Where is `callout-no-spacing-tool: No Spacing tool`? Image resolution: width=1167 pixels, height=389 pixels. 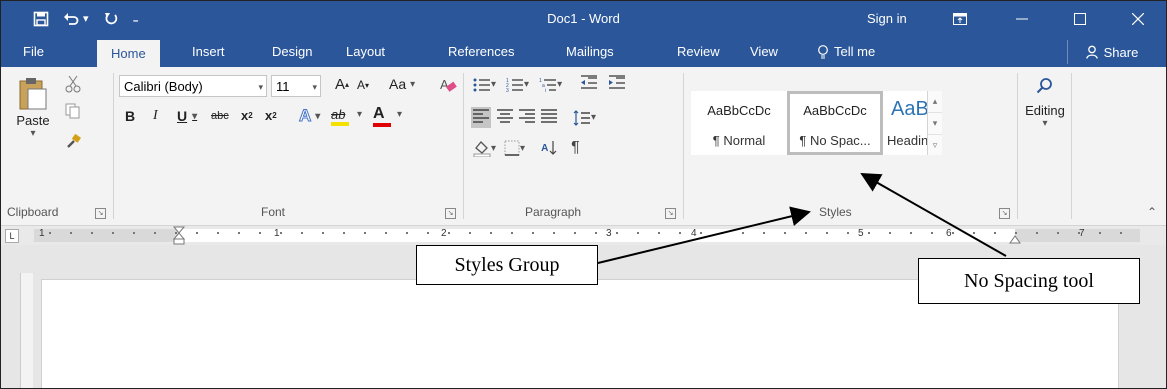
callout-no-spacing-tool: No Spacing tool is located at coordinates (1029, 281).